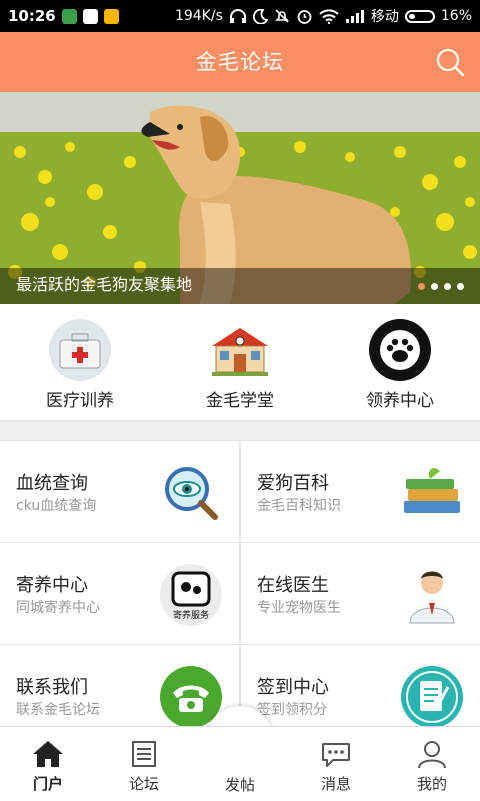 The width and height of the screenshot is (480, 801). Describe the element at coordinates (80, 401) in the screenshot. I see `quick-link-label: 医疗训养` at that location.